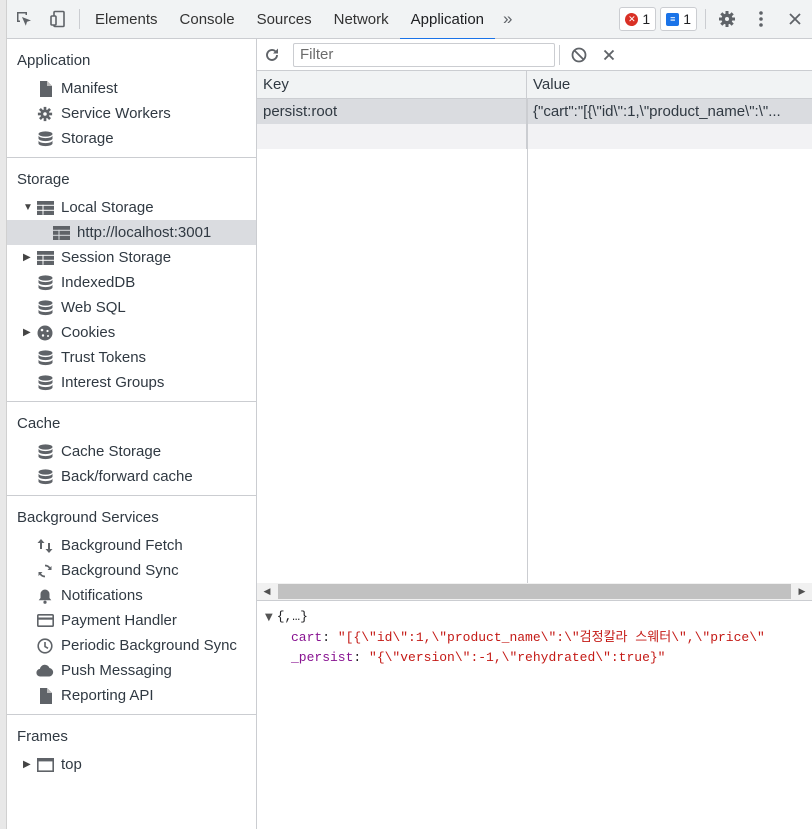  I want to click on scroll-left-icon: ◀, so click(267, 591).